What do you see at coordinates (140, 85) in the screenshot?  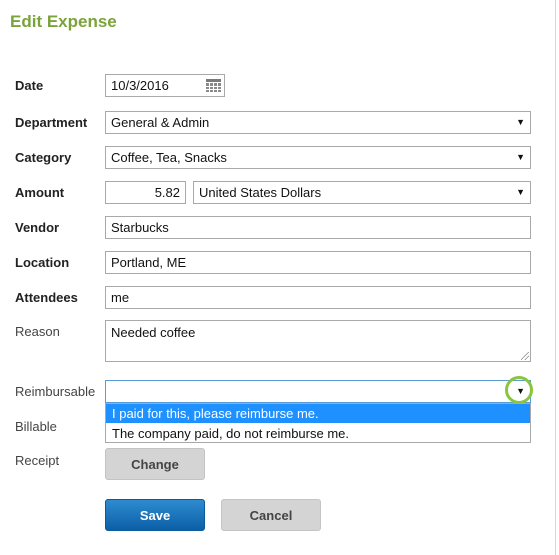 I see `date-value: 10/3/2016` at bounding box center [140, 85].